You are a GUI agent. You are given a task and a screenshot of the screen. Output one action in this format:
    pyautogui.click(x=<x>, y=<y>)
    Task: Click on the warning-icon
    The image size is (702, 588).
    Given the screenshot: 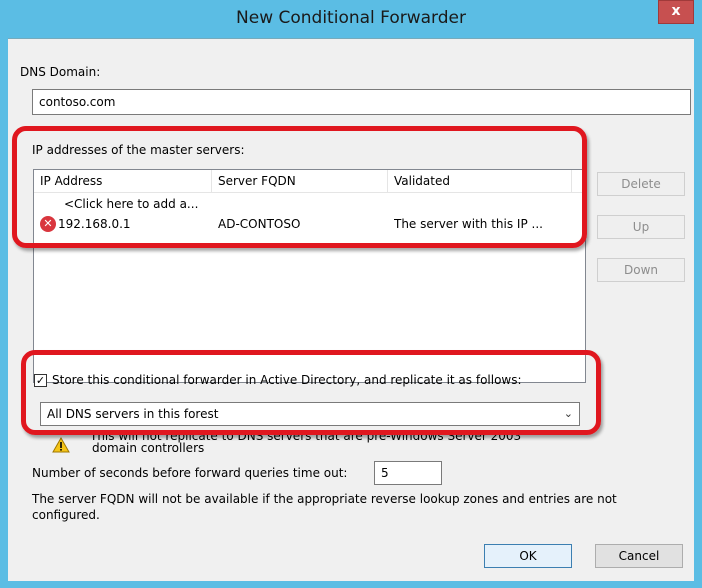 What is the action you would take?
    pyautogui.click(x=61, y=445)
    